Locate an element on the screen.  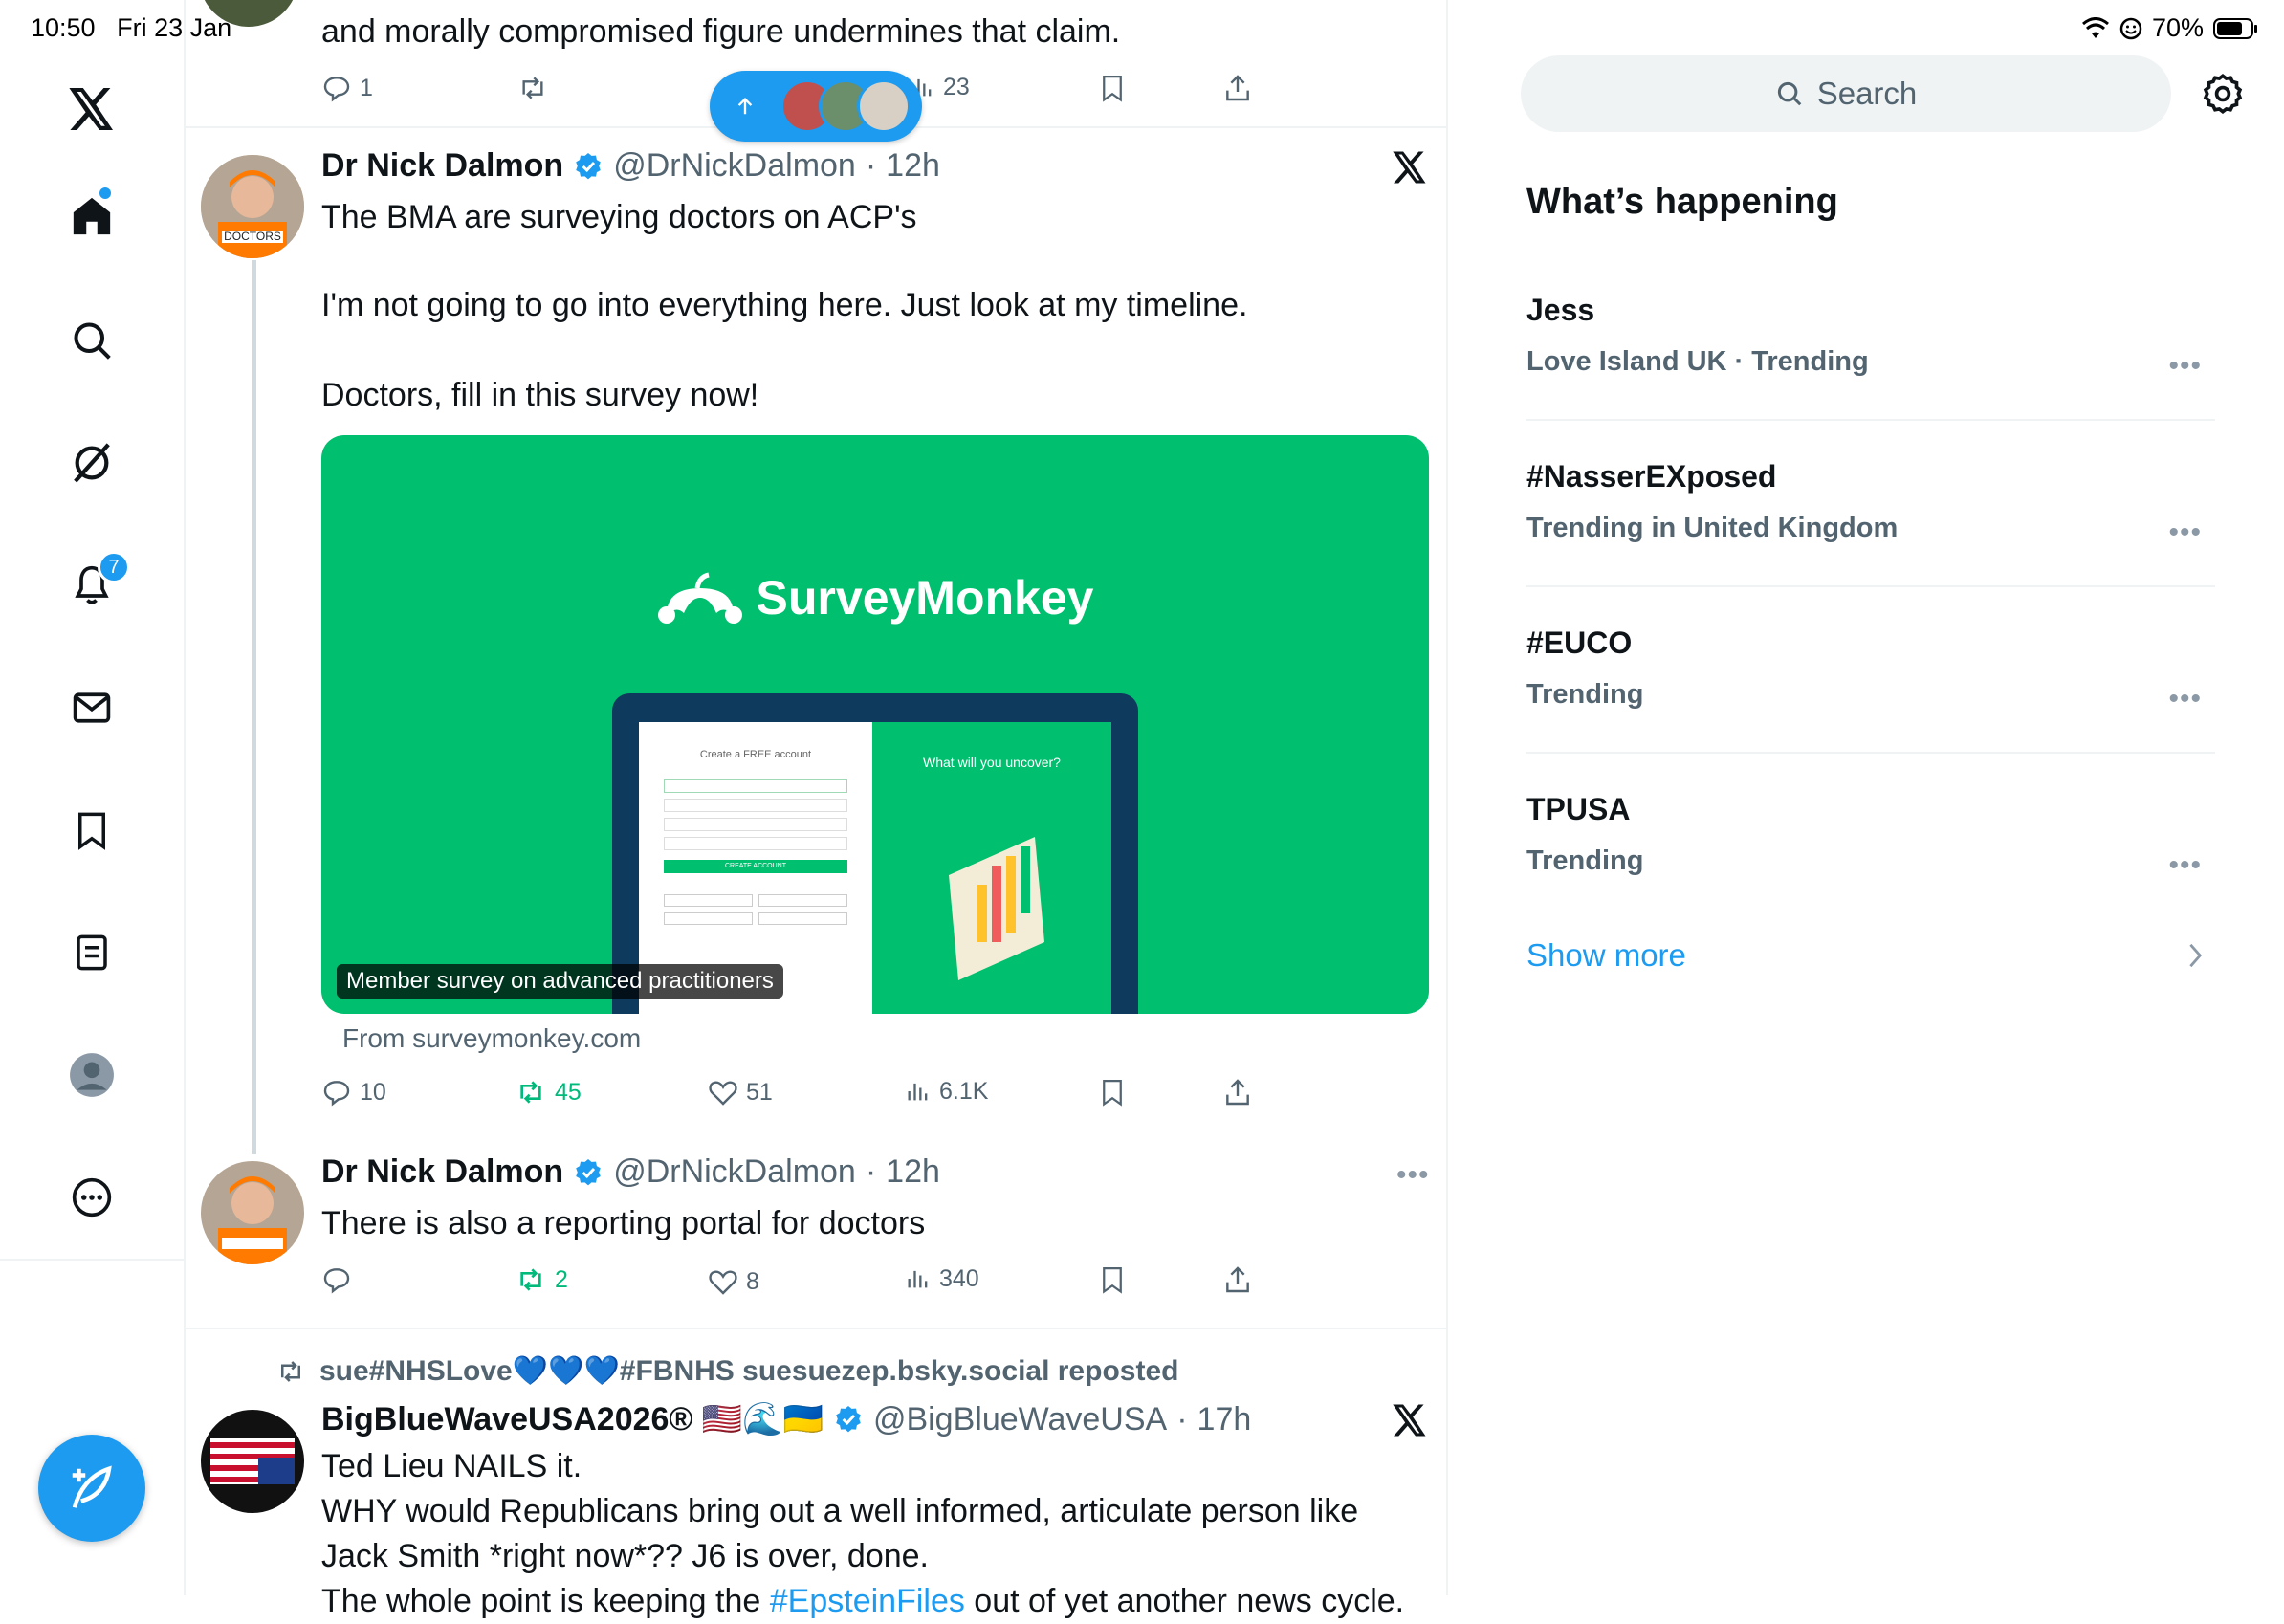
new-posts-pill is located at coordinates (816, 106).